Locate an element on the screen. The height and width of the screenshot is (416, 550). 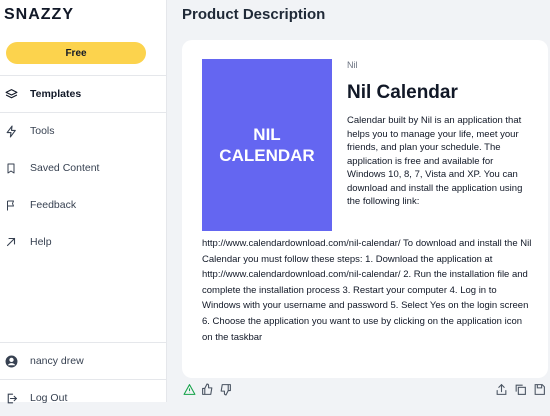
user-profile: nancy drew is located at coordinates (83, 361).